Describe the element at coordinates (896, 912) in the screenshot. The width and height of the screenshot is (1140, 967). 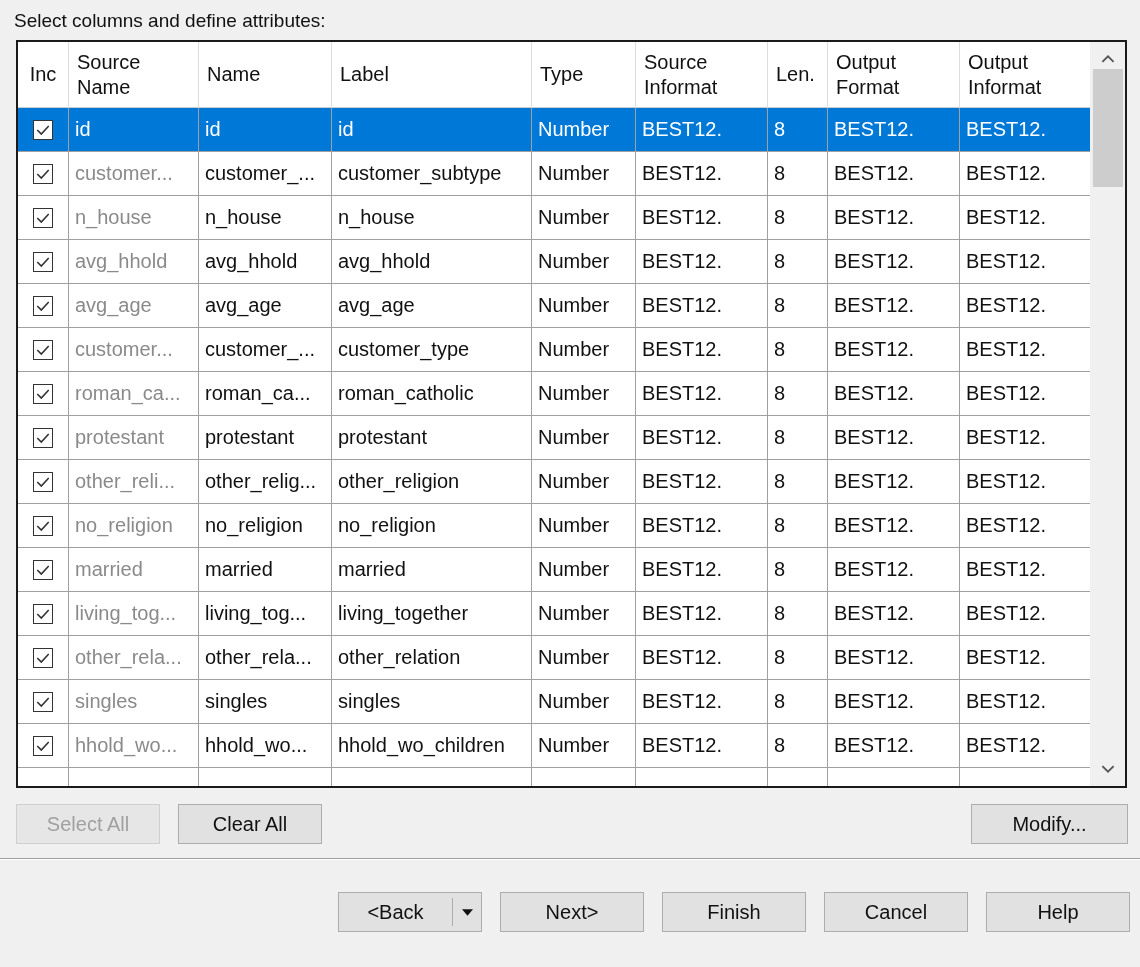
I see `wizard-button: Cancel` at that location.